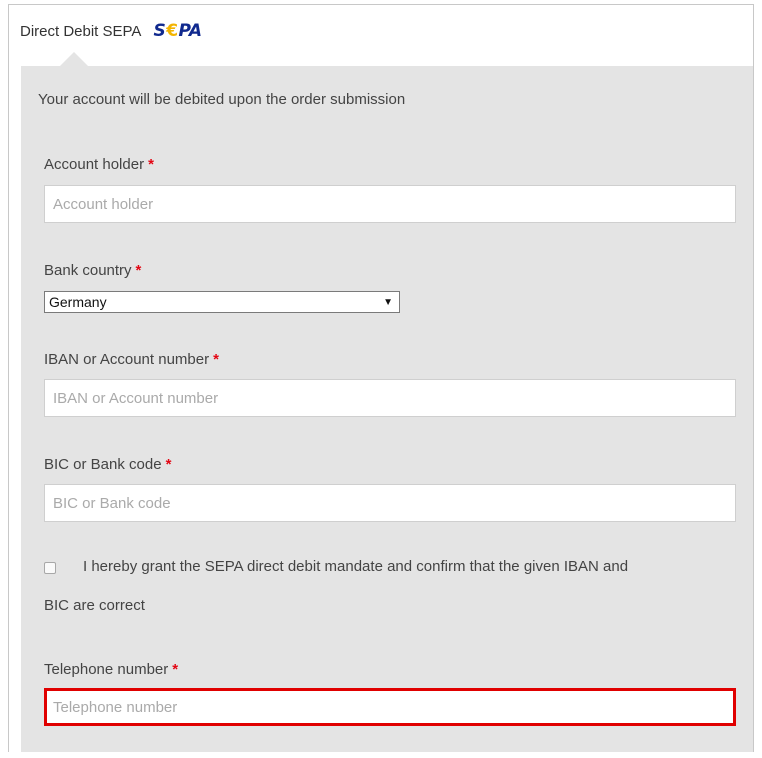 The width and height of the screenshot is (762, 758). Describe the element at coordinates (177, 31) in the screenshot. I see `sepa-logo-icon: S € PA` at that location.